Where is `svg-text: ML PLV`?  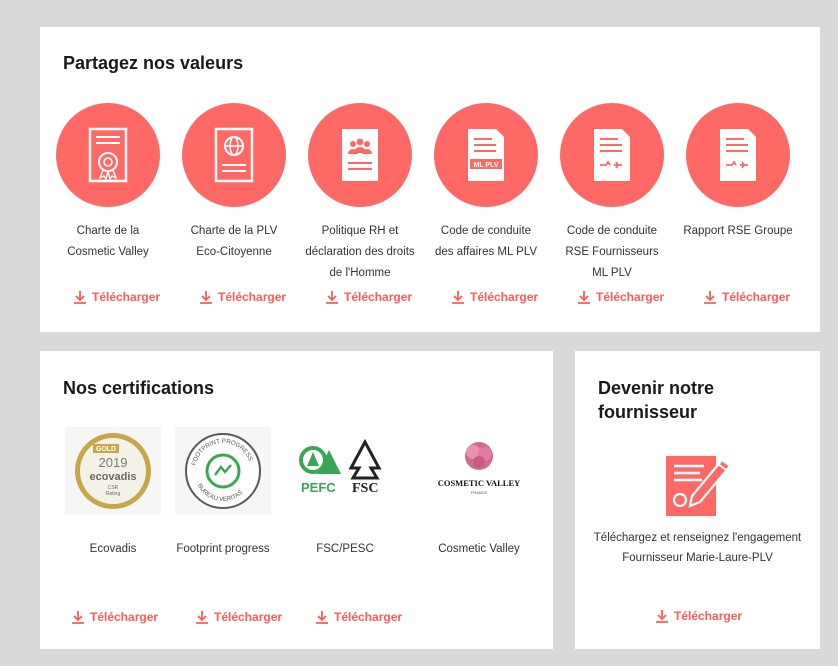
svg-text: ML PLV is located at coordinates (485, 165).